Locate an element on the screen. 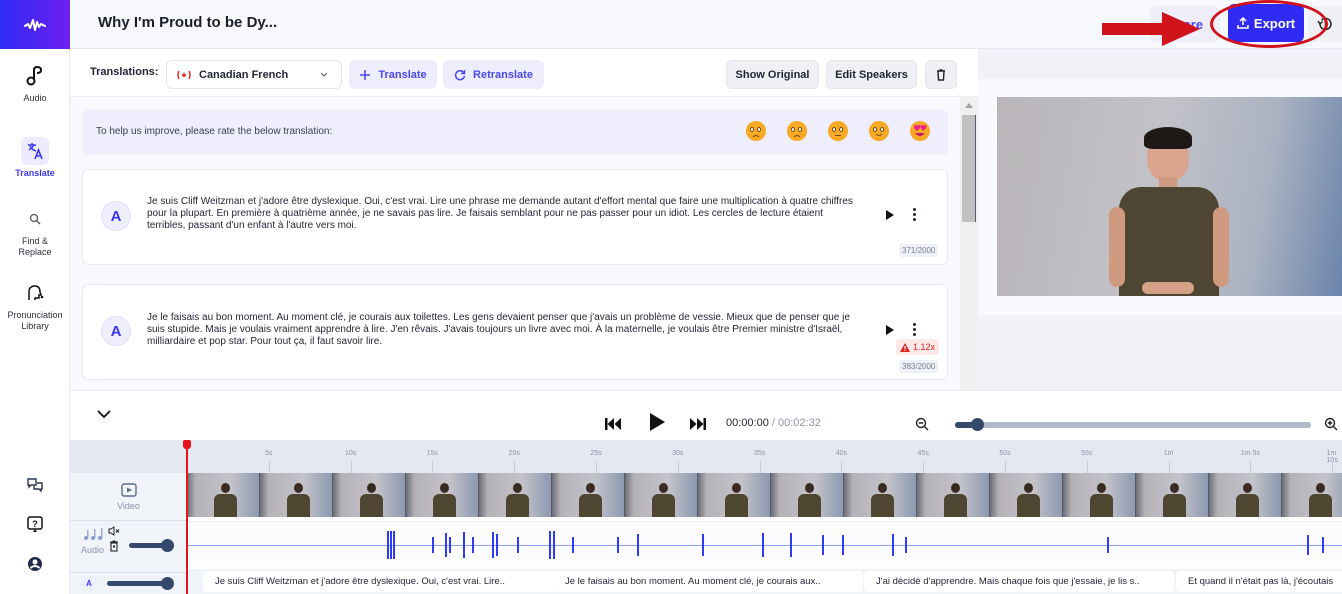 Image resolution: width=1342 pixels, height=594 pixels. ruler-tick-label: 15s is located at coordinates (432, 453).